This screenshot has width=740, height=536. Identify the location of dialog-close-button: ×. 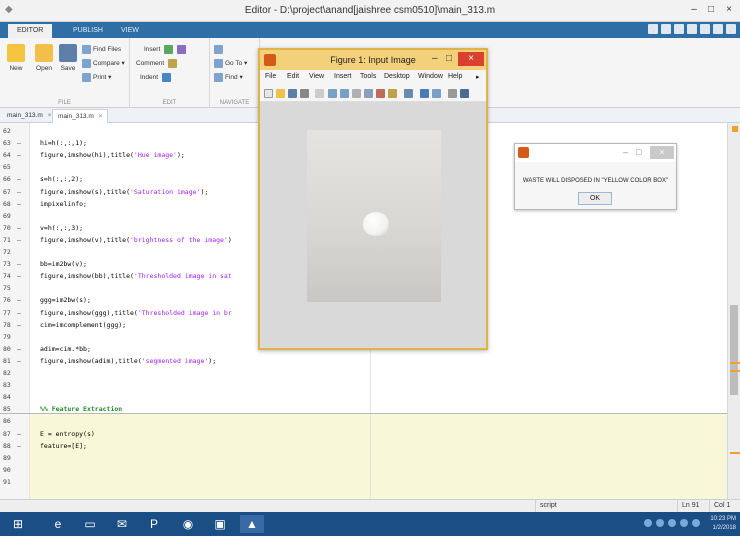
(662, 152).